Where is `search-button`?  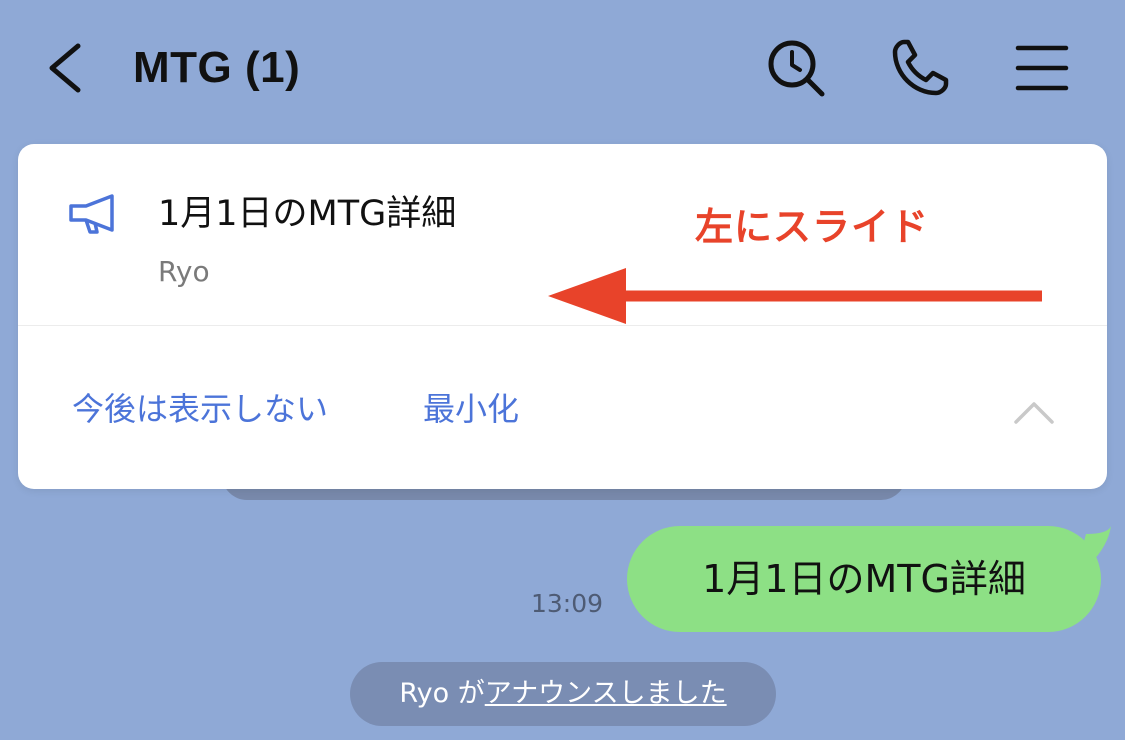
search-button is located at coordinates (796, 68).